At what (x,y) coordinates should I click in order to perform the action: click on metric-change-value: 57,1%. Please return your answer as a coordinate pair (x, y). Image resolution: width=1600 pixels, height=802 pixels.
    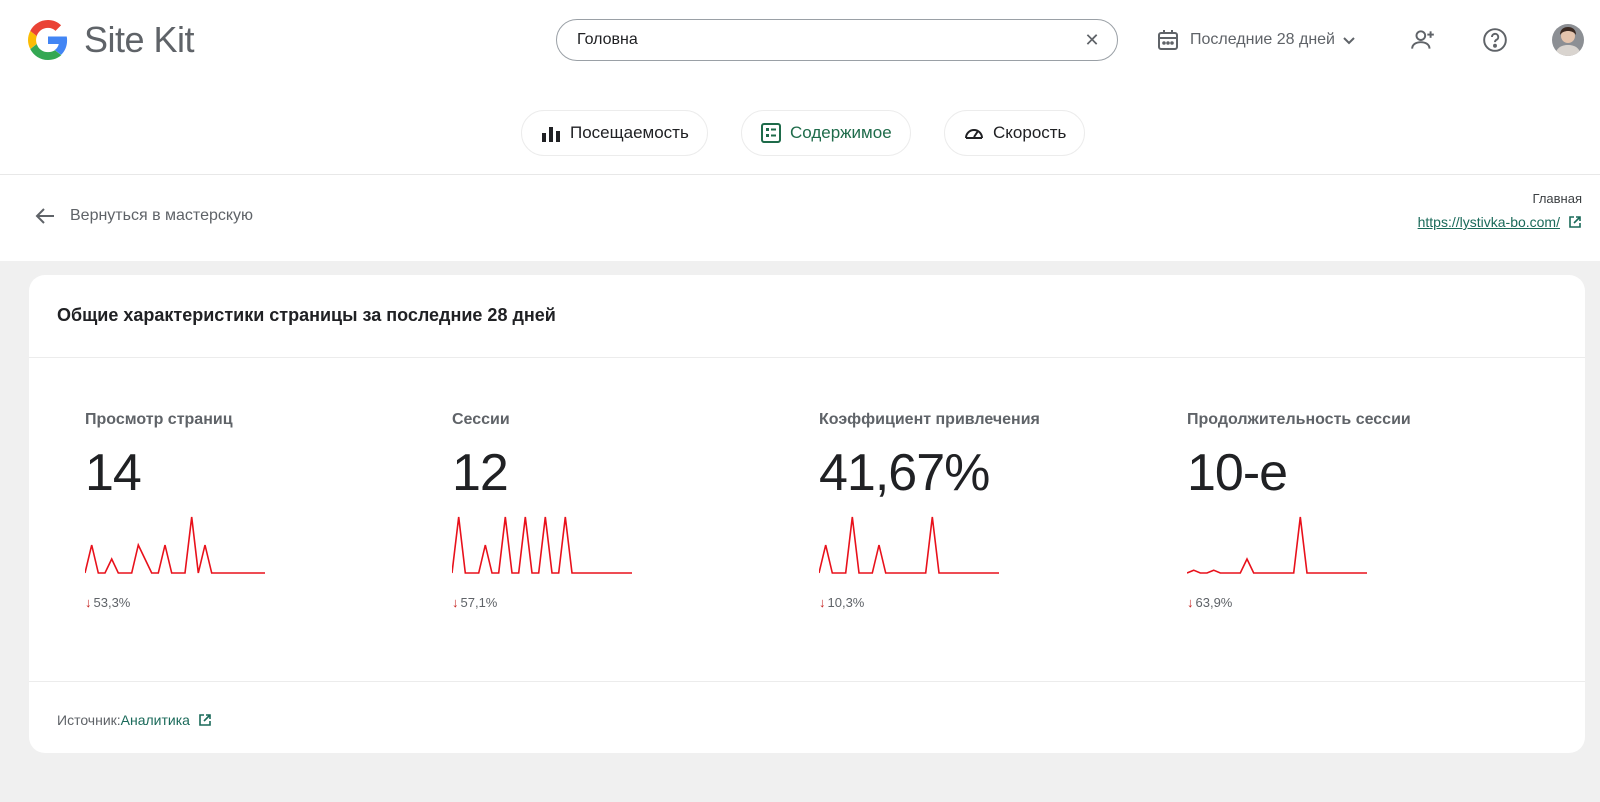
    Looking at the image, I should click on (479, 602).